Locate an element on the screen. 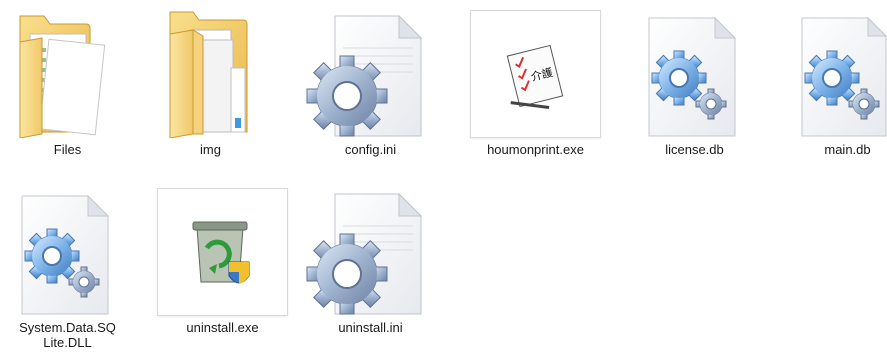 The image size is (887, 356). file-item-uninstall-ini: uninstall.ini is located at coordinates (370, 260).